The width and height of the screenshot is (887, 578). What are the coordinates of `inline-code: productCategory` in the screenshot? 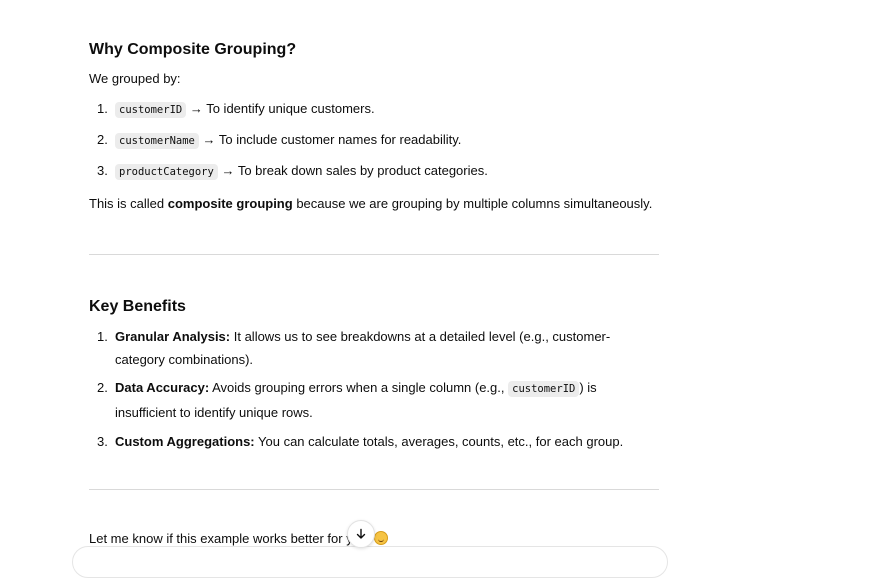 It's located at (166, 172).